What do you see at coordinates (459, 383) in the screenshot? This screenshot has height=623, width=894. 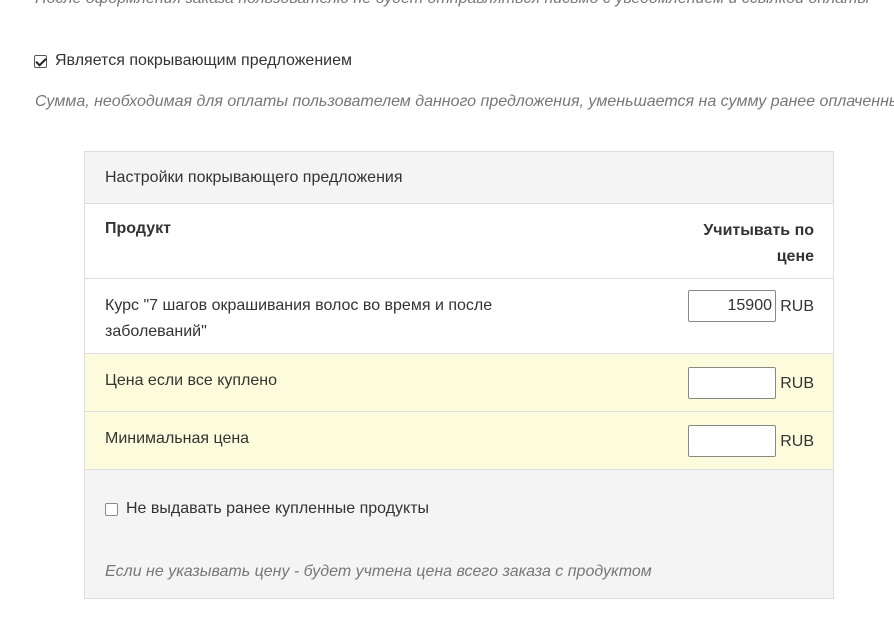 I see `table-row: Цена если все куплено RUB` at bounding box center [459, 383].